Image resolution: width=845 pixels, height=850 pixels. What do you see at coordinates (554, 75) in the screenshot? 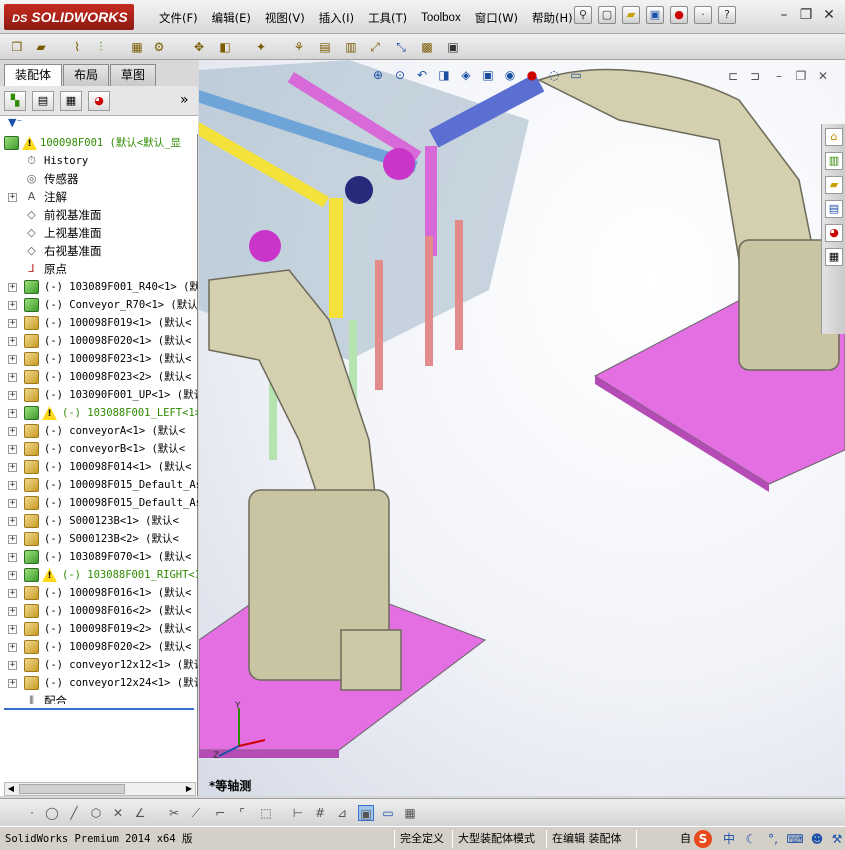
I see `apply-scene-icon: ◌` at bounding box center [554, 75].